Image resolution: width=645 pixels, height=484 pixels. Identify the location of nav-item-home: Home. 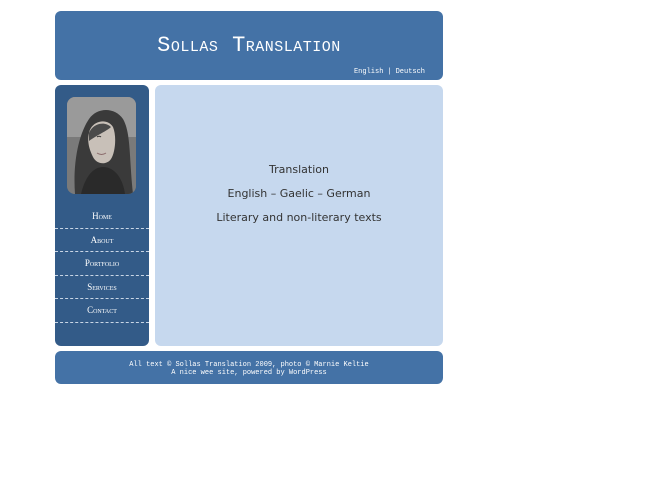
(102, 217).